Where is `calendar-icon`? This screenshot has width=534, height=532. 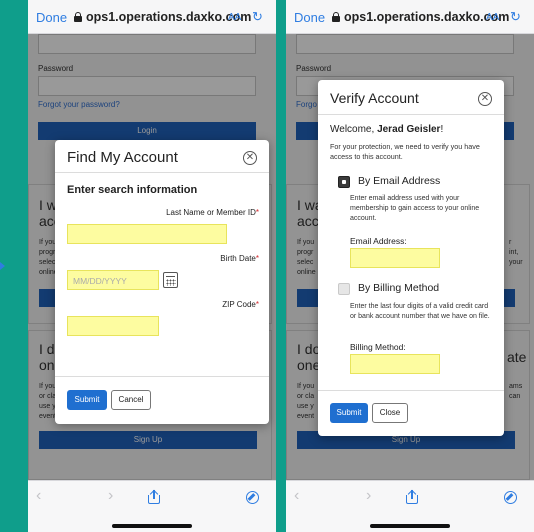
calendar-icon is located at coordinates (170, 280).